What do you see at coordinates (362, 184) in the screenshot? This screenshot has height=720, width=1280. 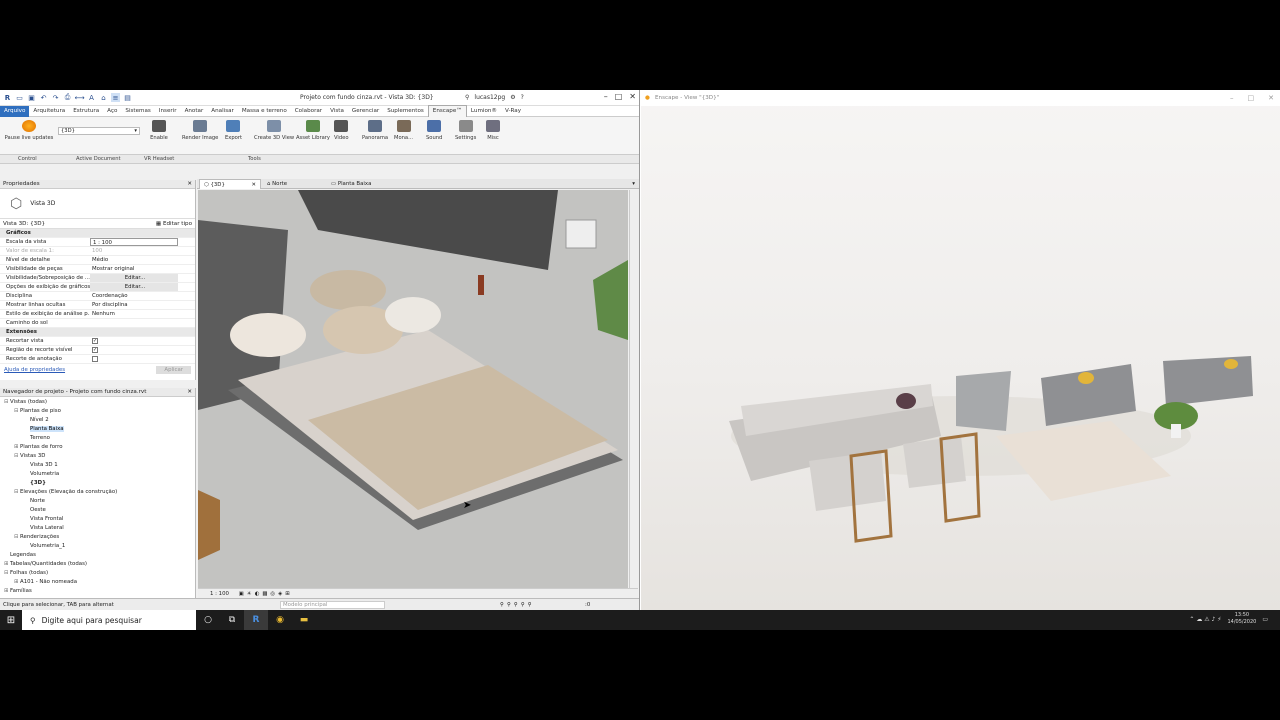 I see `tab-planta-baixa: ▭ Planta Baixa` at bounding box center [362, 184].